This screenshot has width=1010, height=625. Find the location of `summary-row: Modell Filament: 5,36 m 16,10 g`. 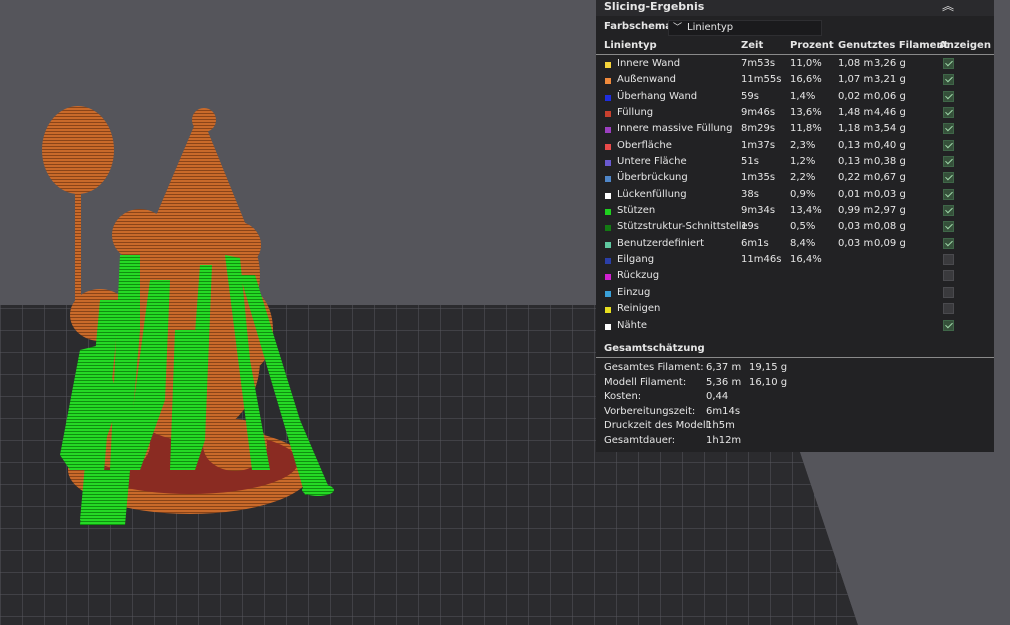

summary-row: Modell Filament: 5,36 m 16,10 g is located at coordinates (795, 383).